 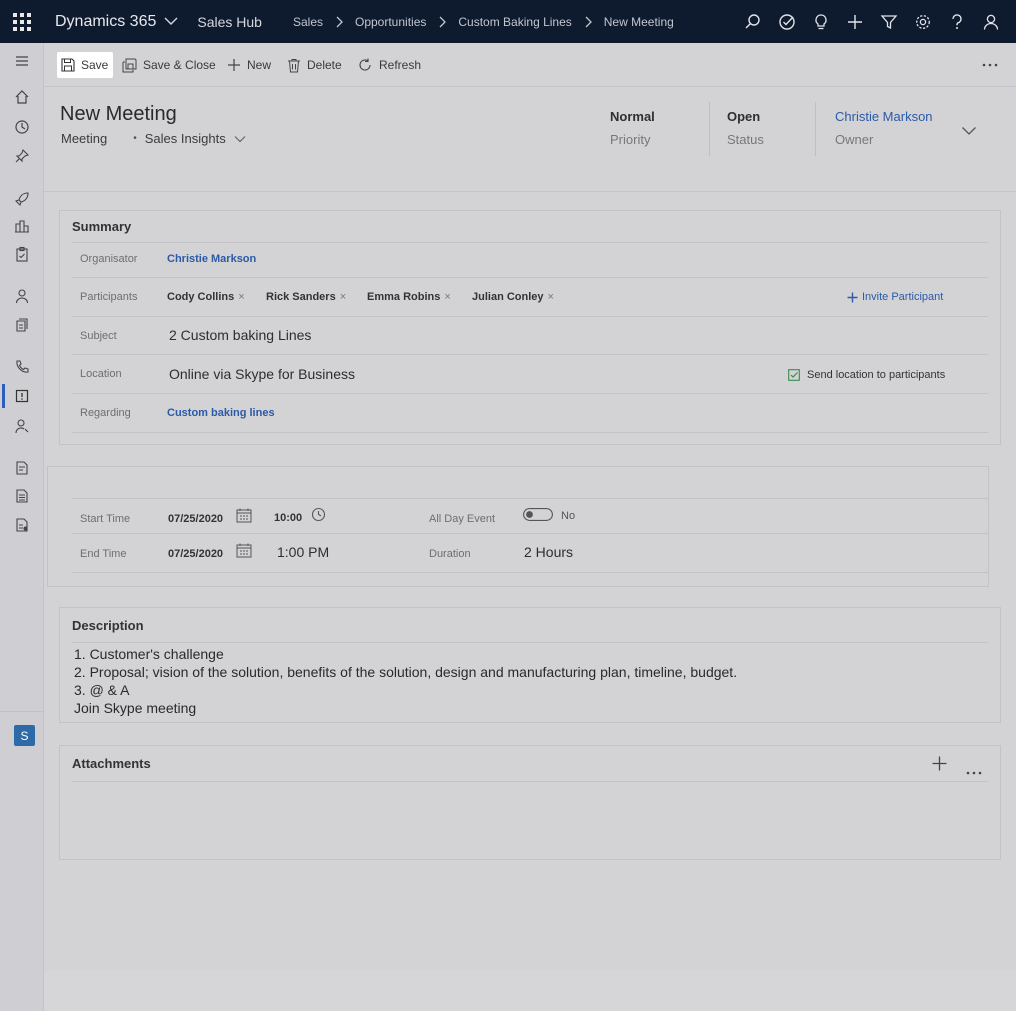 I want to click on task-check-icon, so click(x=787, y=21).